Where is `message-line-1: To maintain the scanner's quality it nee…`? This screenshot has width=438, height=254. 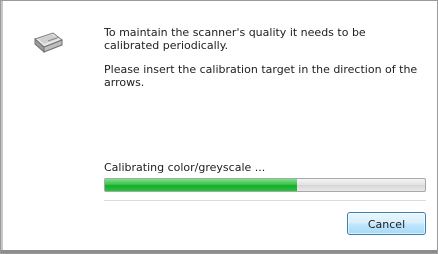
message-line-1: To maintain the scanner's quality it nee… is located at coordinates (235, 39).